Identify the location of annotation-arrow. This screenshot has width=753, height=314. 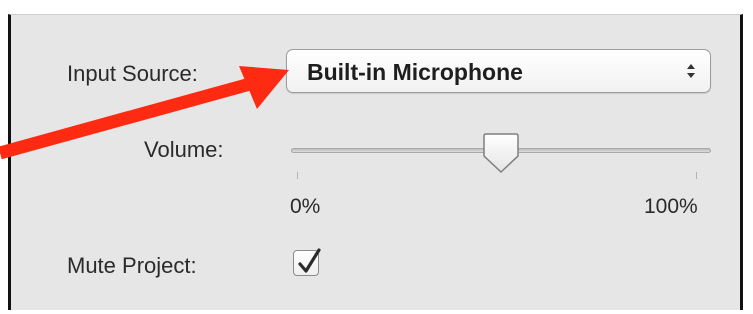
(144, 113).